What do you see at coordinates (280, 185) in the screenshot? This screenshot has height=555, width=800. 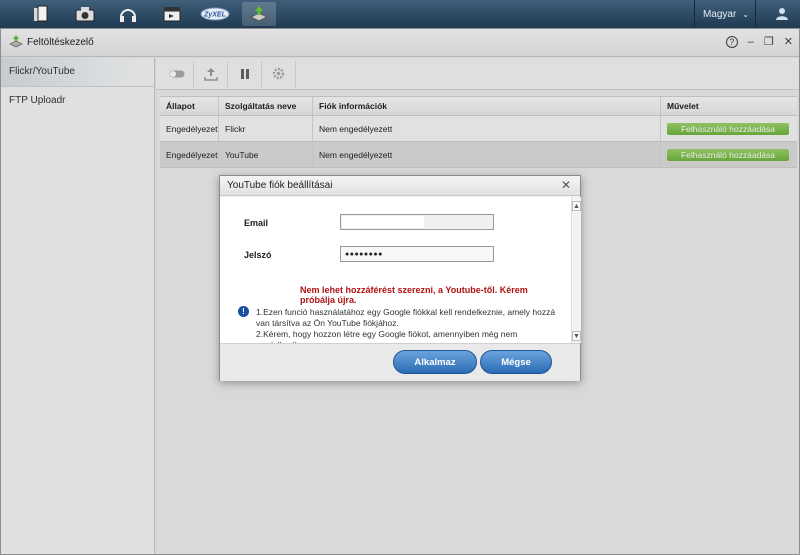 I see `dialog-title: YouTube fiók beállításai` at bounding box center [280, 185].